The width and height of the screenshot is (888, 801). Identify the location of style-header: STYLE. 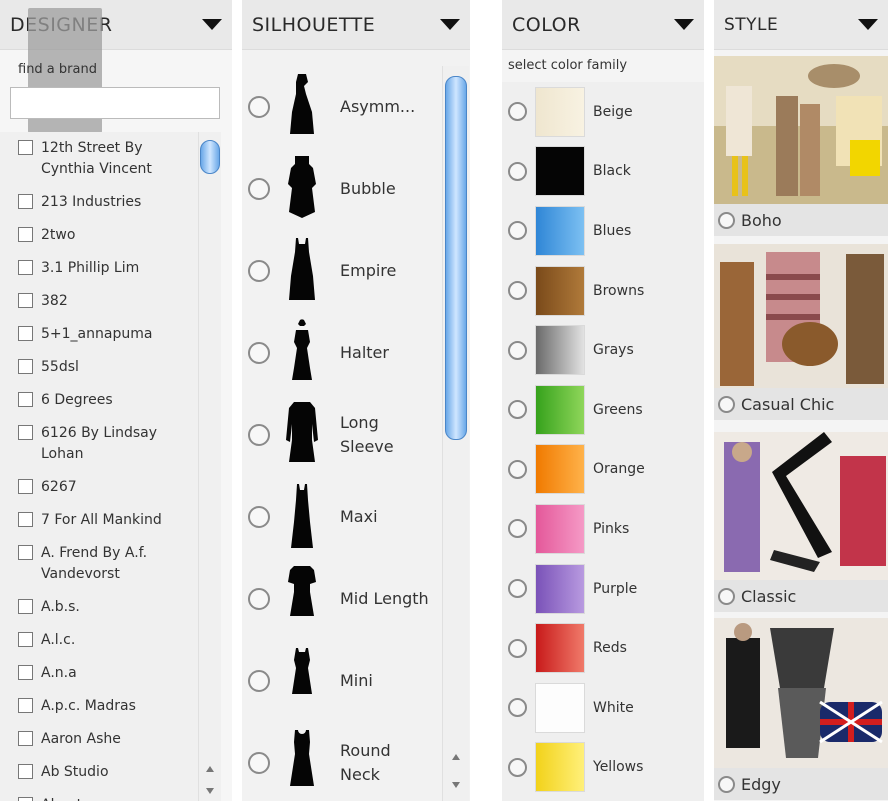
(801, 25).